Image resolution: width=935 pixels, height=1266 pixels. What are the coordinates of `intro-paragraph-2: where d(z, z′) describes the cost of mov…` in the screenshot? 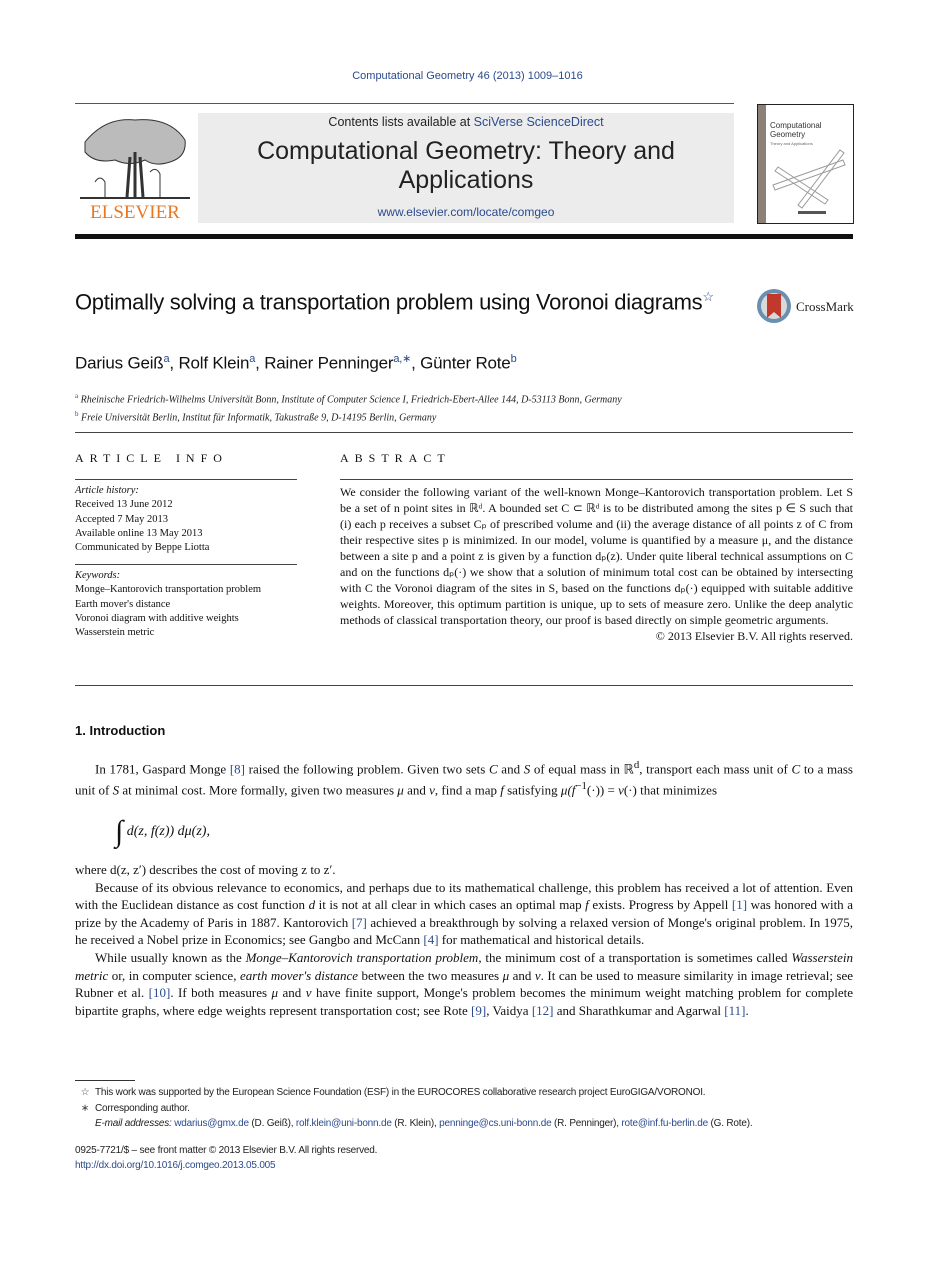 It's located at (464, 940).